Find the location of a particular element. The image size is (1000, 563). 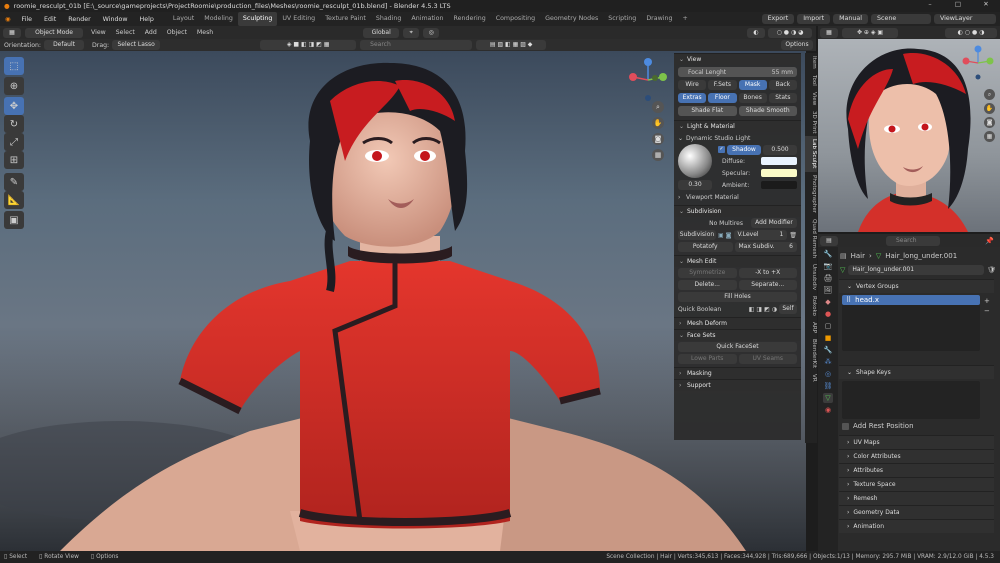

menu-edit: Edit is located at coordinates (50, 19).